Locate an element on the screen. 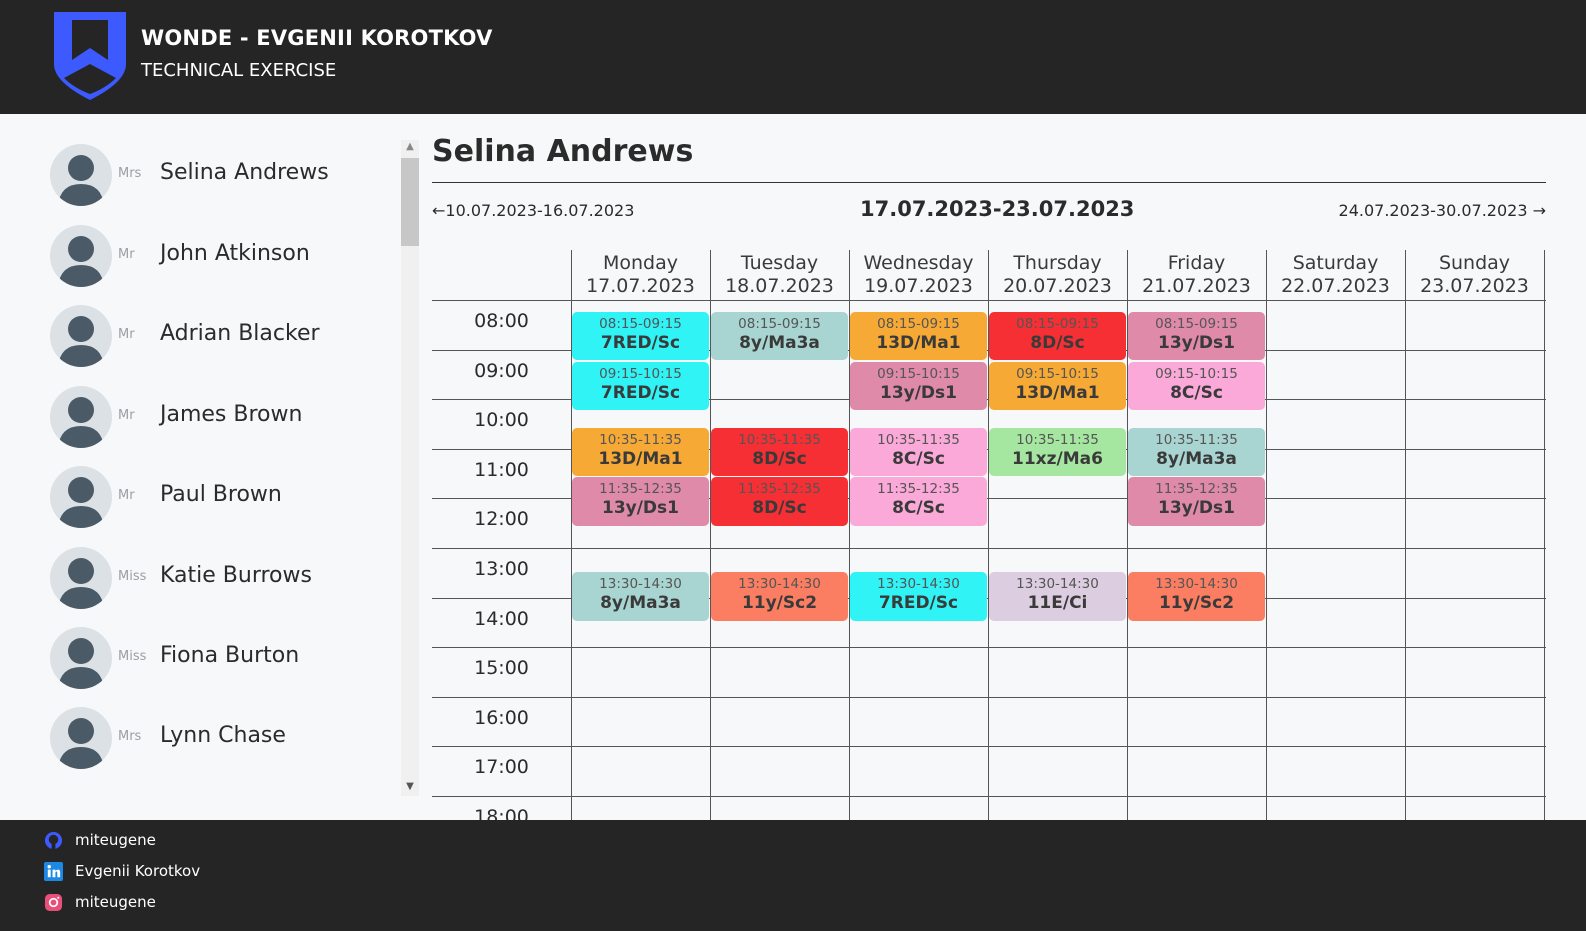 The height and width of the screenshot is (931, 1586). shield-logo-icon is located at coordinates (90, 56).